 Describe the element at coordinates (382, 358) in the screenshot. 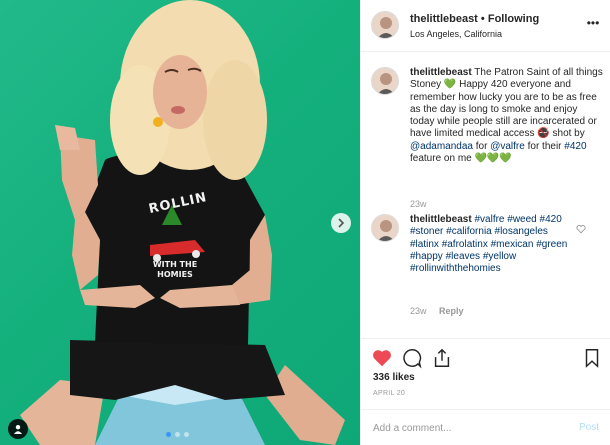

I see `like-heart-icon` at that location.